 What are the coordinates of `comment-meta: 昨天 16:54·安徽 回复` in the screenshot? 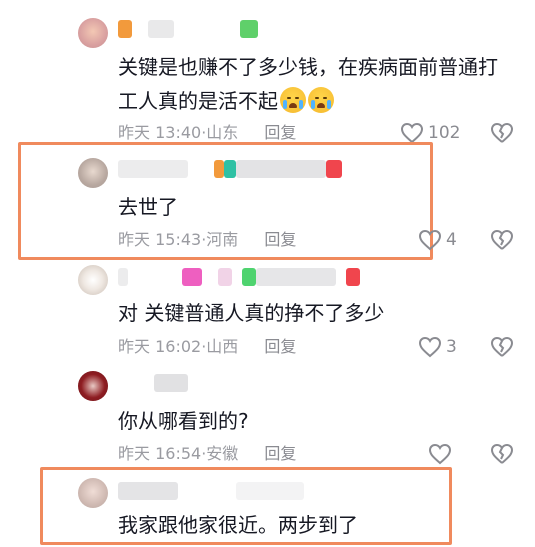 It's located at (207, 453).